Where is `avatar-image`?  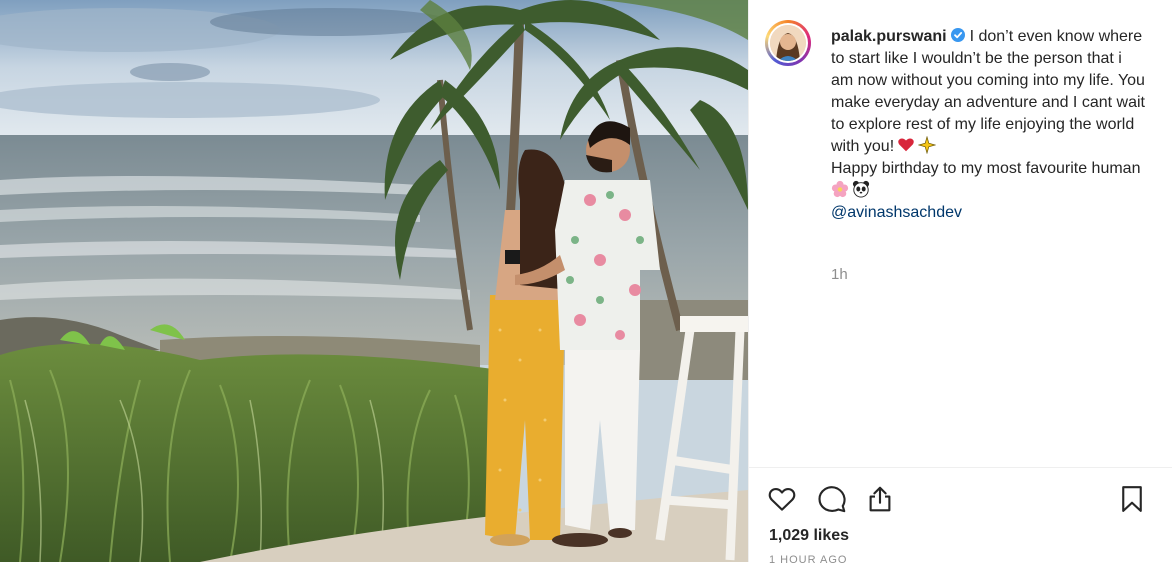
avatar-image is located at coordinates (788, 43).